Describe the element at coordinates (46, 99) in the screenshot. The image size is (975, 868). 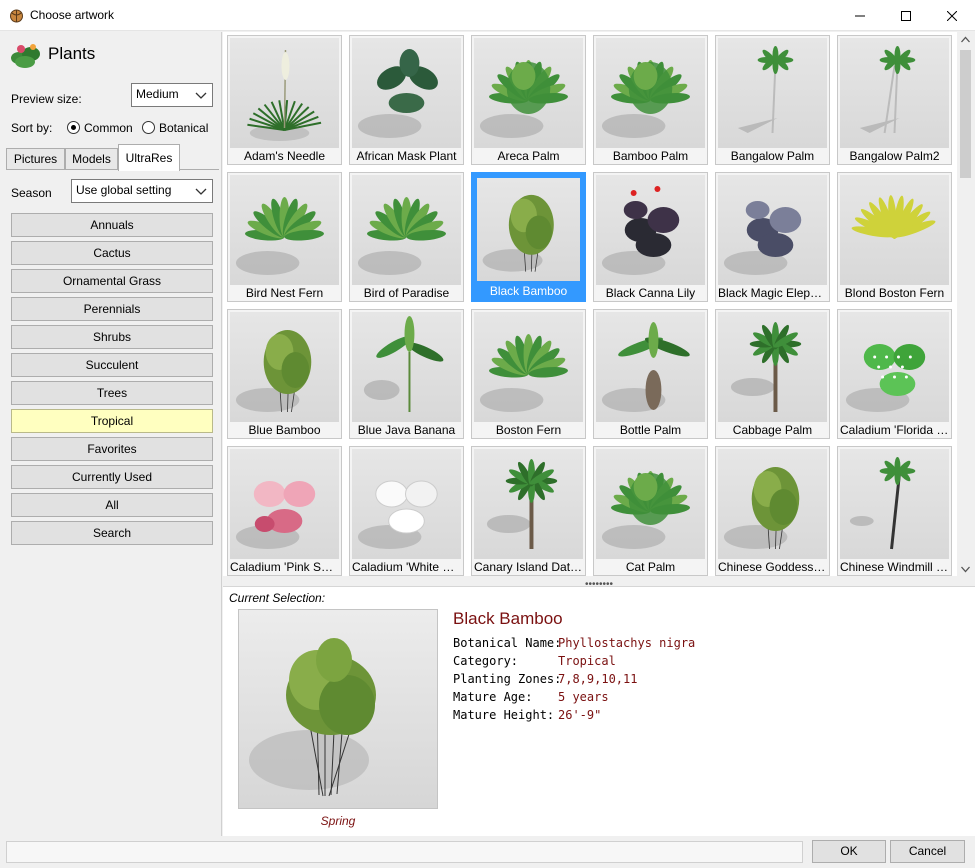
I see `preview-size-label: Preview size:` at that location.